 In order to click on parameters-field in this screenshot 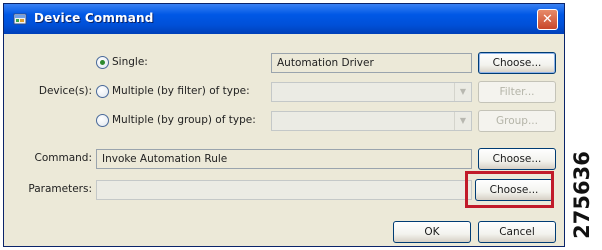, I will do `click(284, 190)`.